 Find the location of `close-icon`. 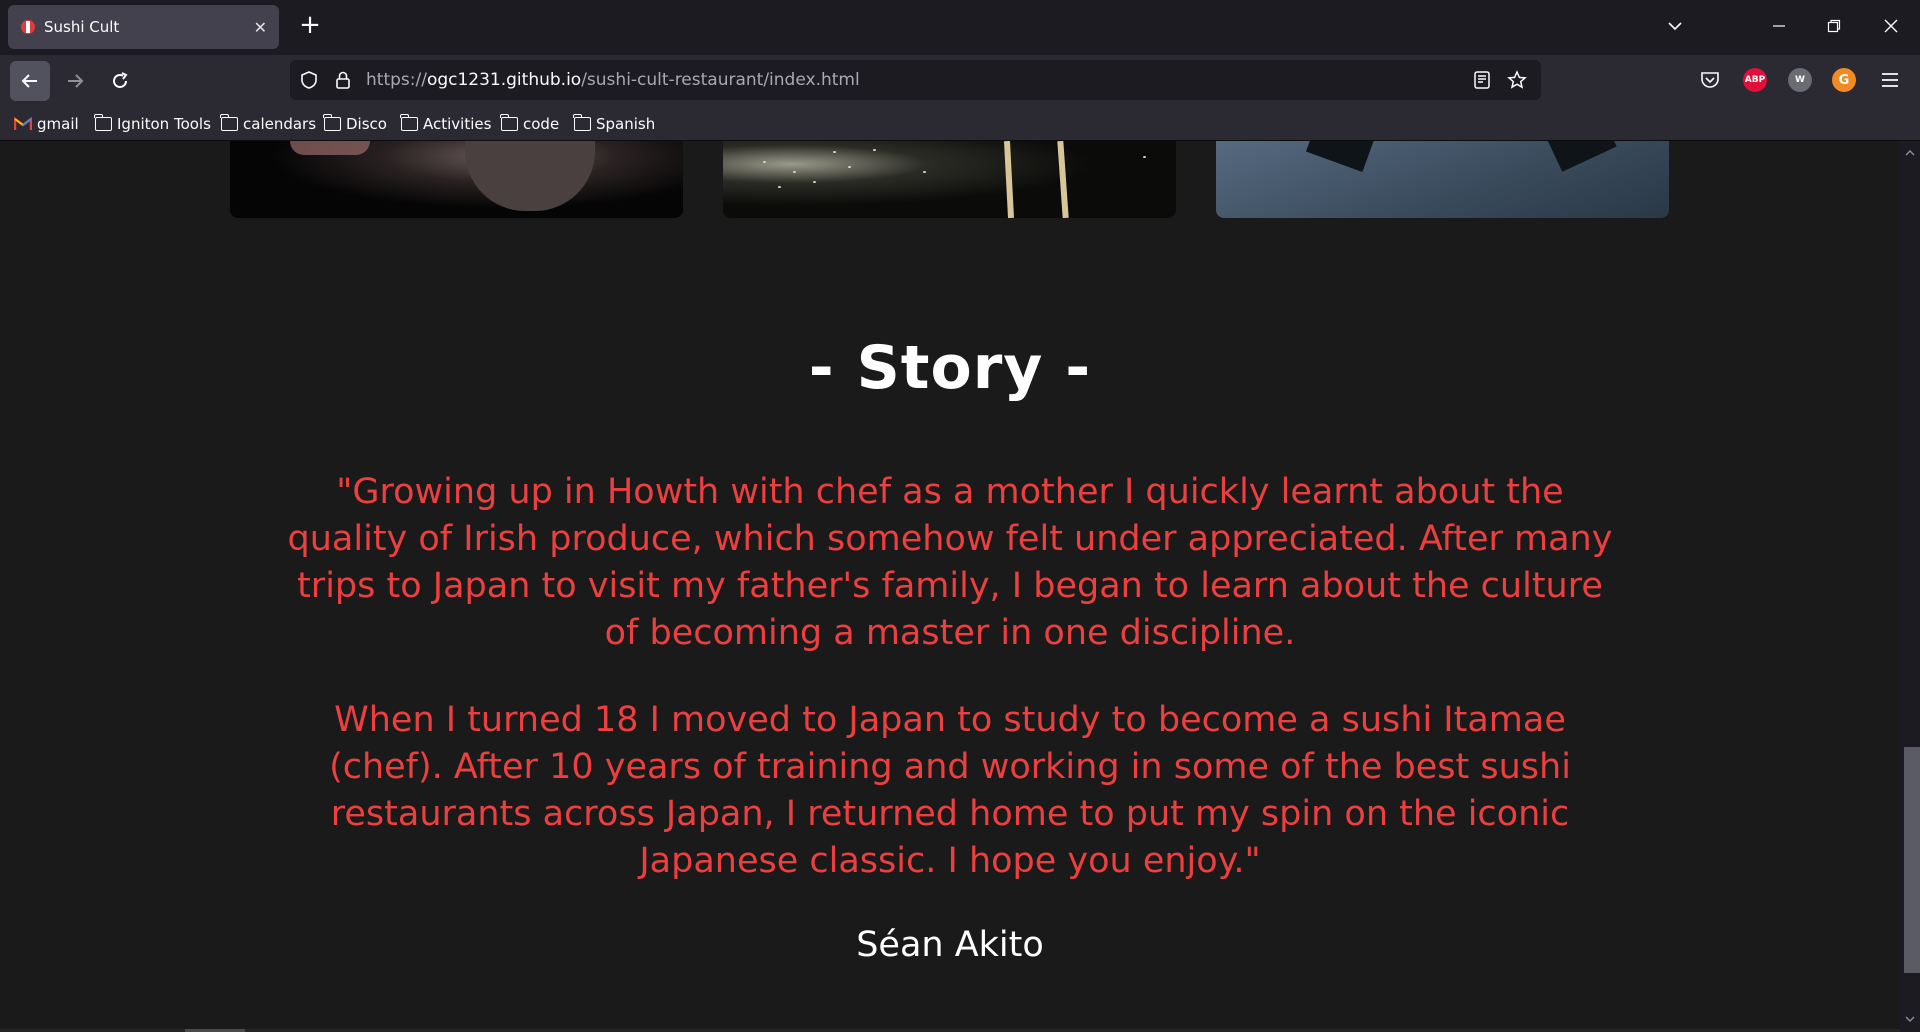

close-icon is located at coordinates (1891, 26).